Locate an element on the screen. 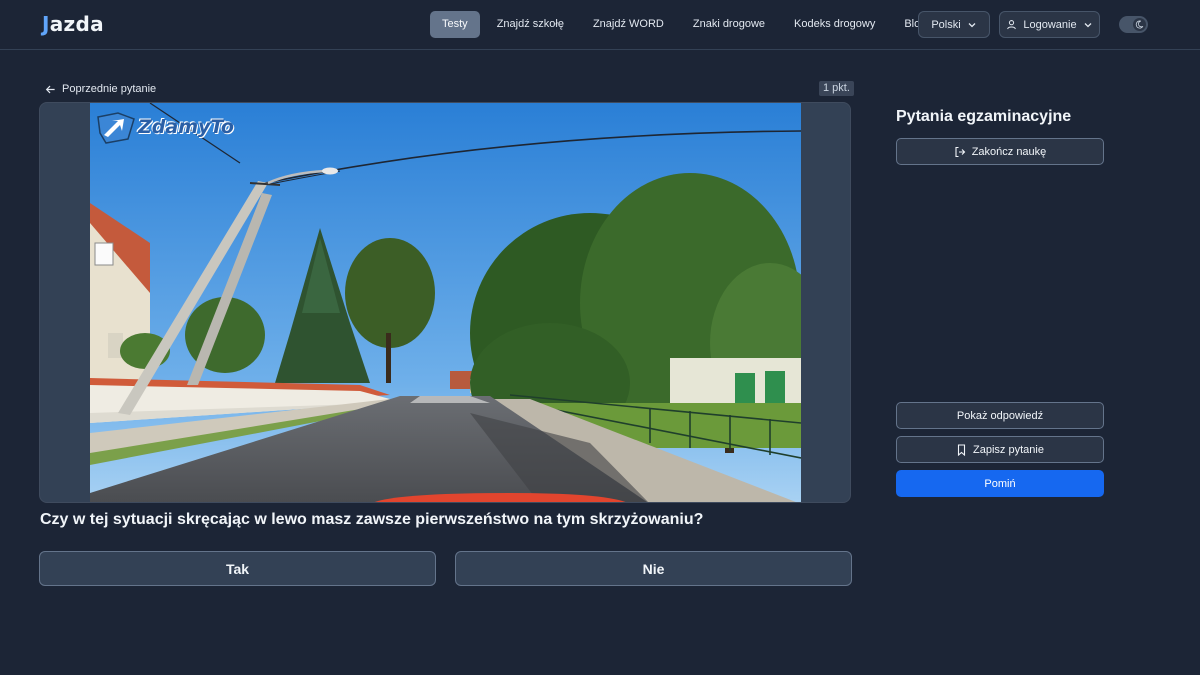 Image resolution: width=1200 pixels, height=675 pixels. previous-question-link: Poprzednie pytanie is located at coordinates (100, 89).